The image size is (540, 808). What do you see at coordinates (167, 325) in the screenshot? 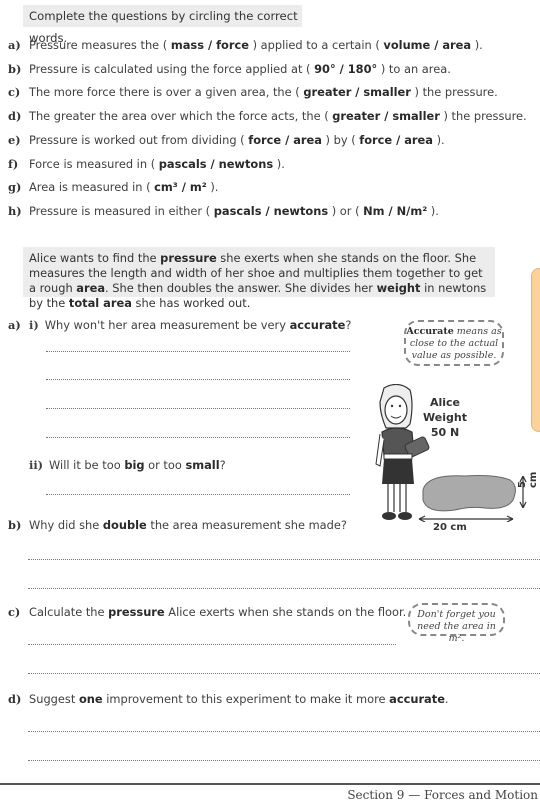
I see `question-text: Why won't her area measurement be very` at bounding box center [167, 325].